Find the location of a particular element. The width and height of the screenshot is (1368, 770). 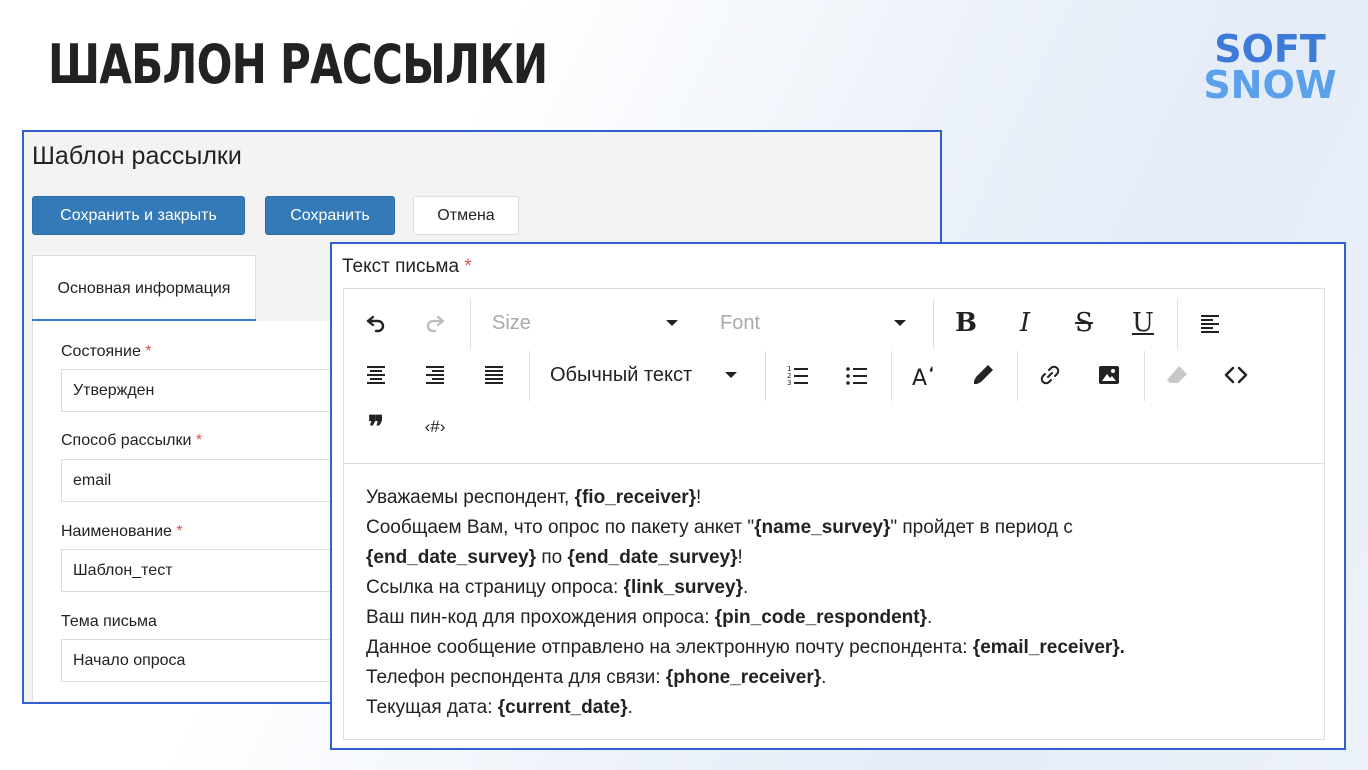

softsnow-logo: SOFT SNOW is located at coordinates (1270, 65).